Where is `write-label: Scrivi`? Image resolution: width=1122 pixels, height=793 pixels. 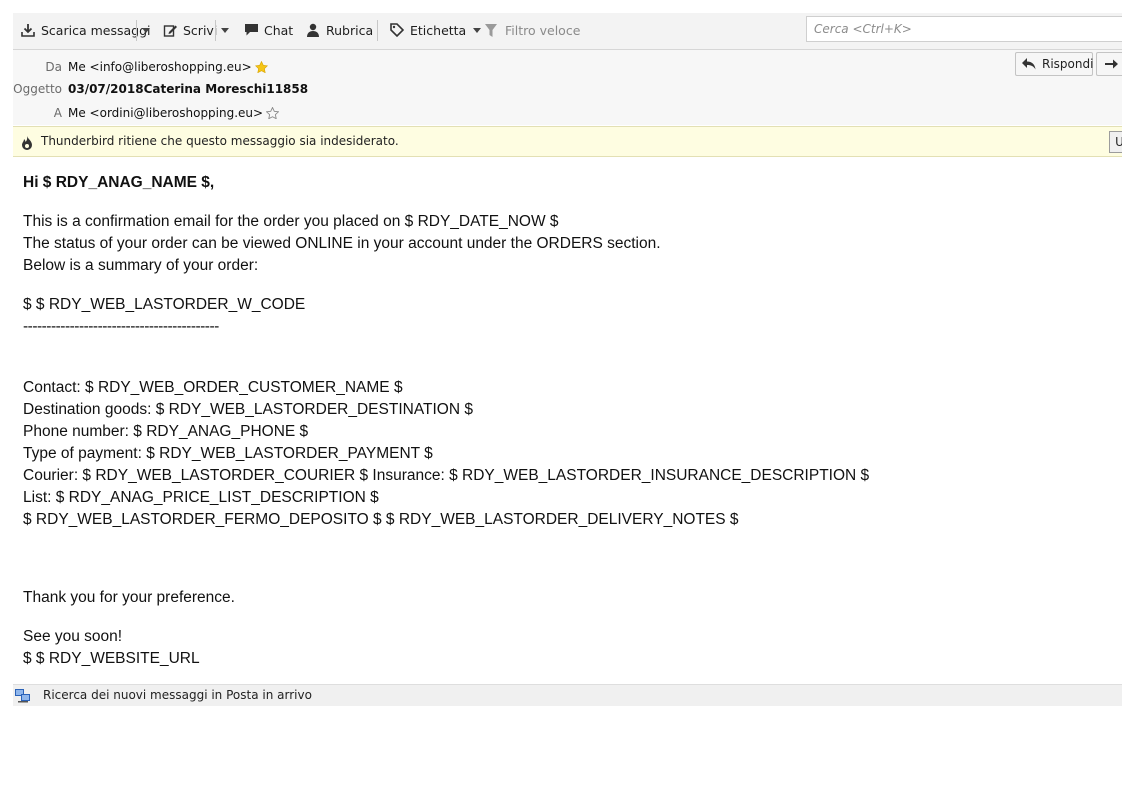
write-label: Scrivi is located at coordinates (200, 30).